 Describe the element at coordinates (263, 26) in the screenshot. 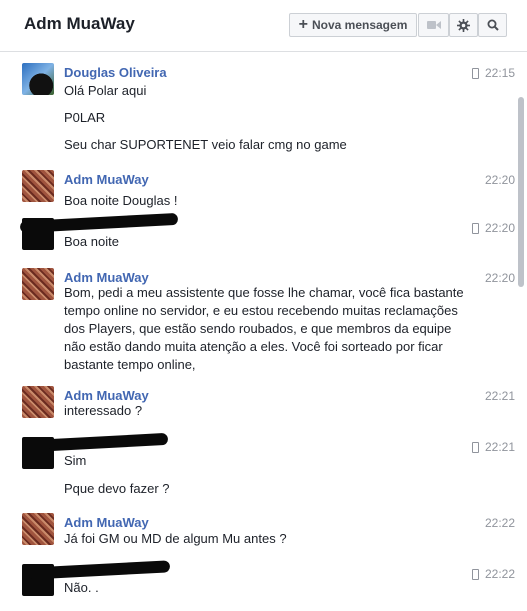

I see `conversation-header: Adm MuaWay + Nova mensagem` at that location.